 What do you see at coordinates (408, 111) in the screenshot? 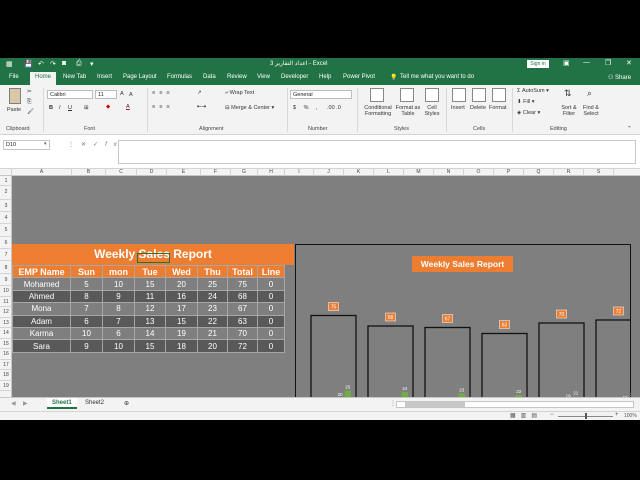
I see `format-as-table-button: Format as Table` at bounding box center [408, 111].